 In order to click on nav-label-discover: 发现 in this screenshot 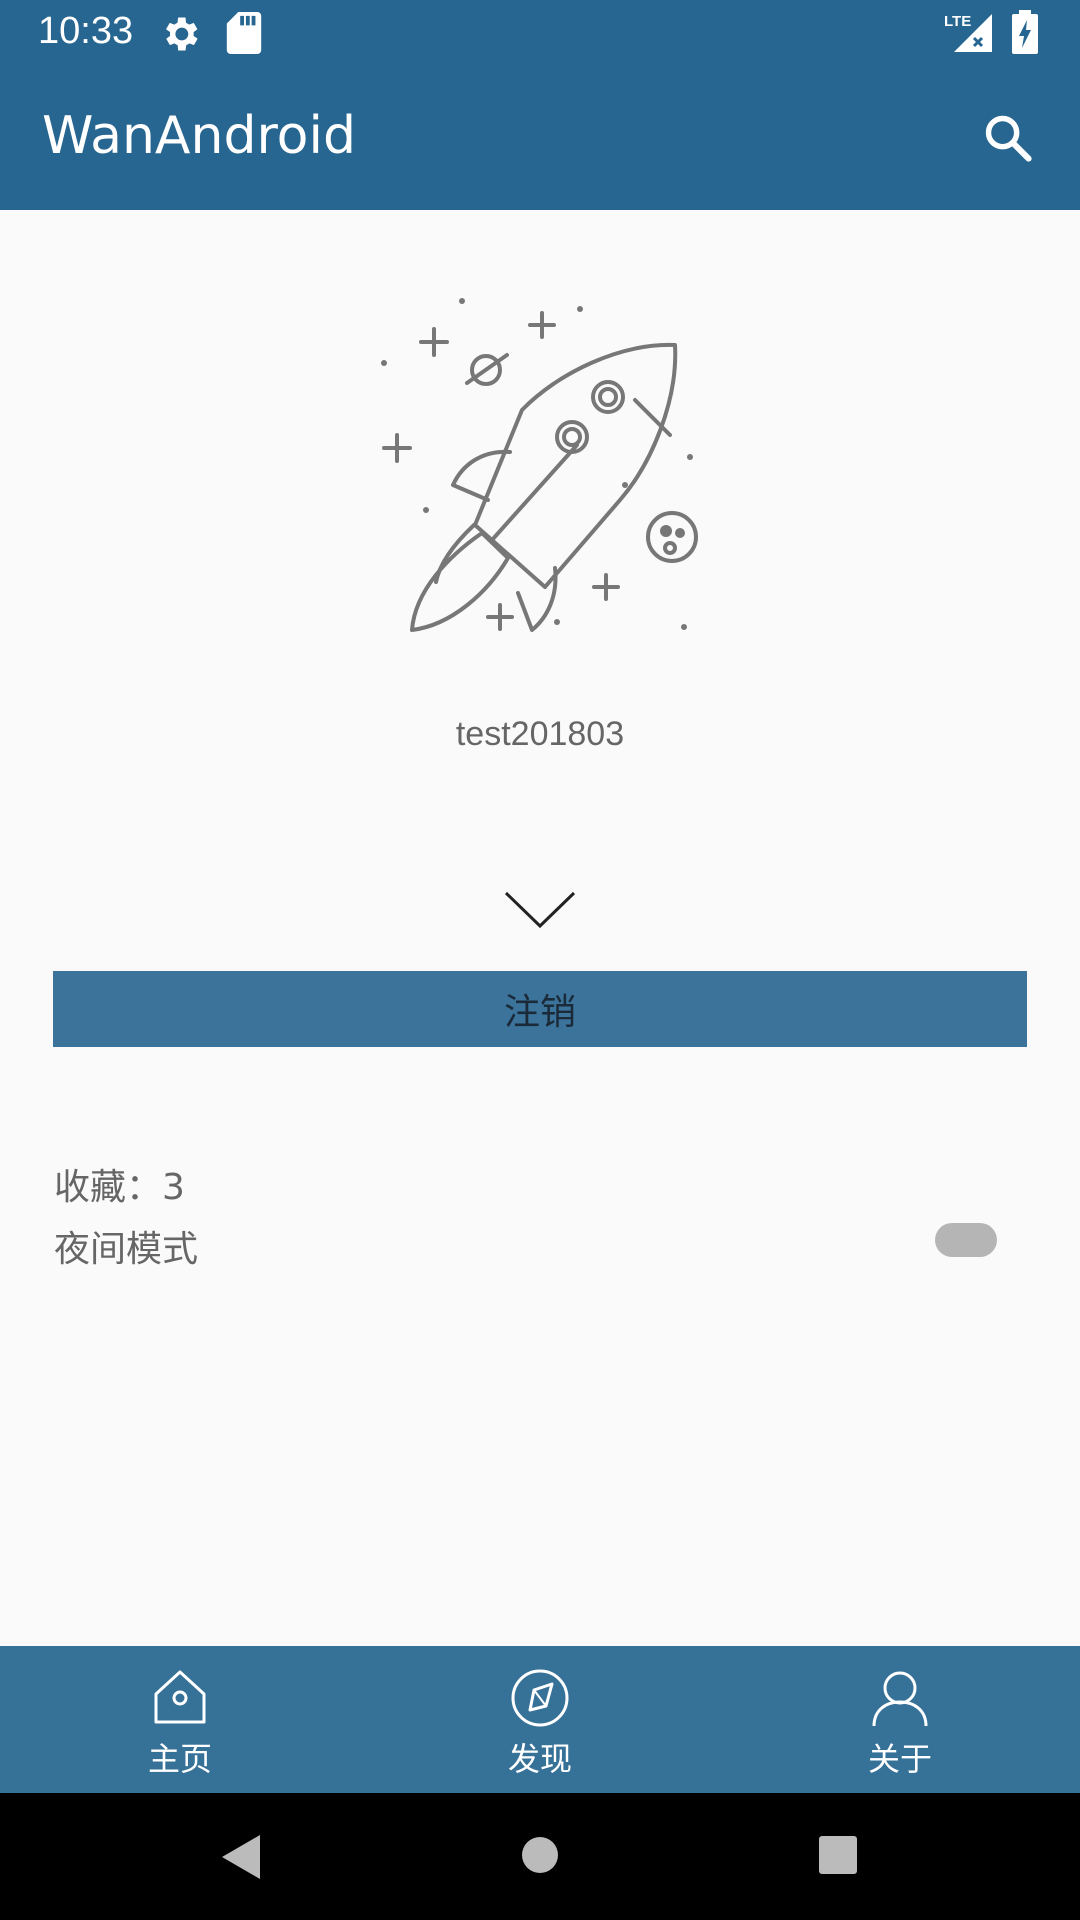, I will do `click(539, 1759)`.